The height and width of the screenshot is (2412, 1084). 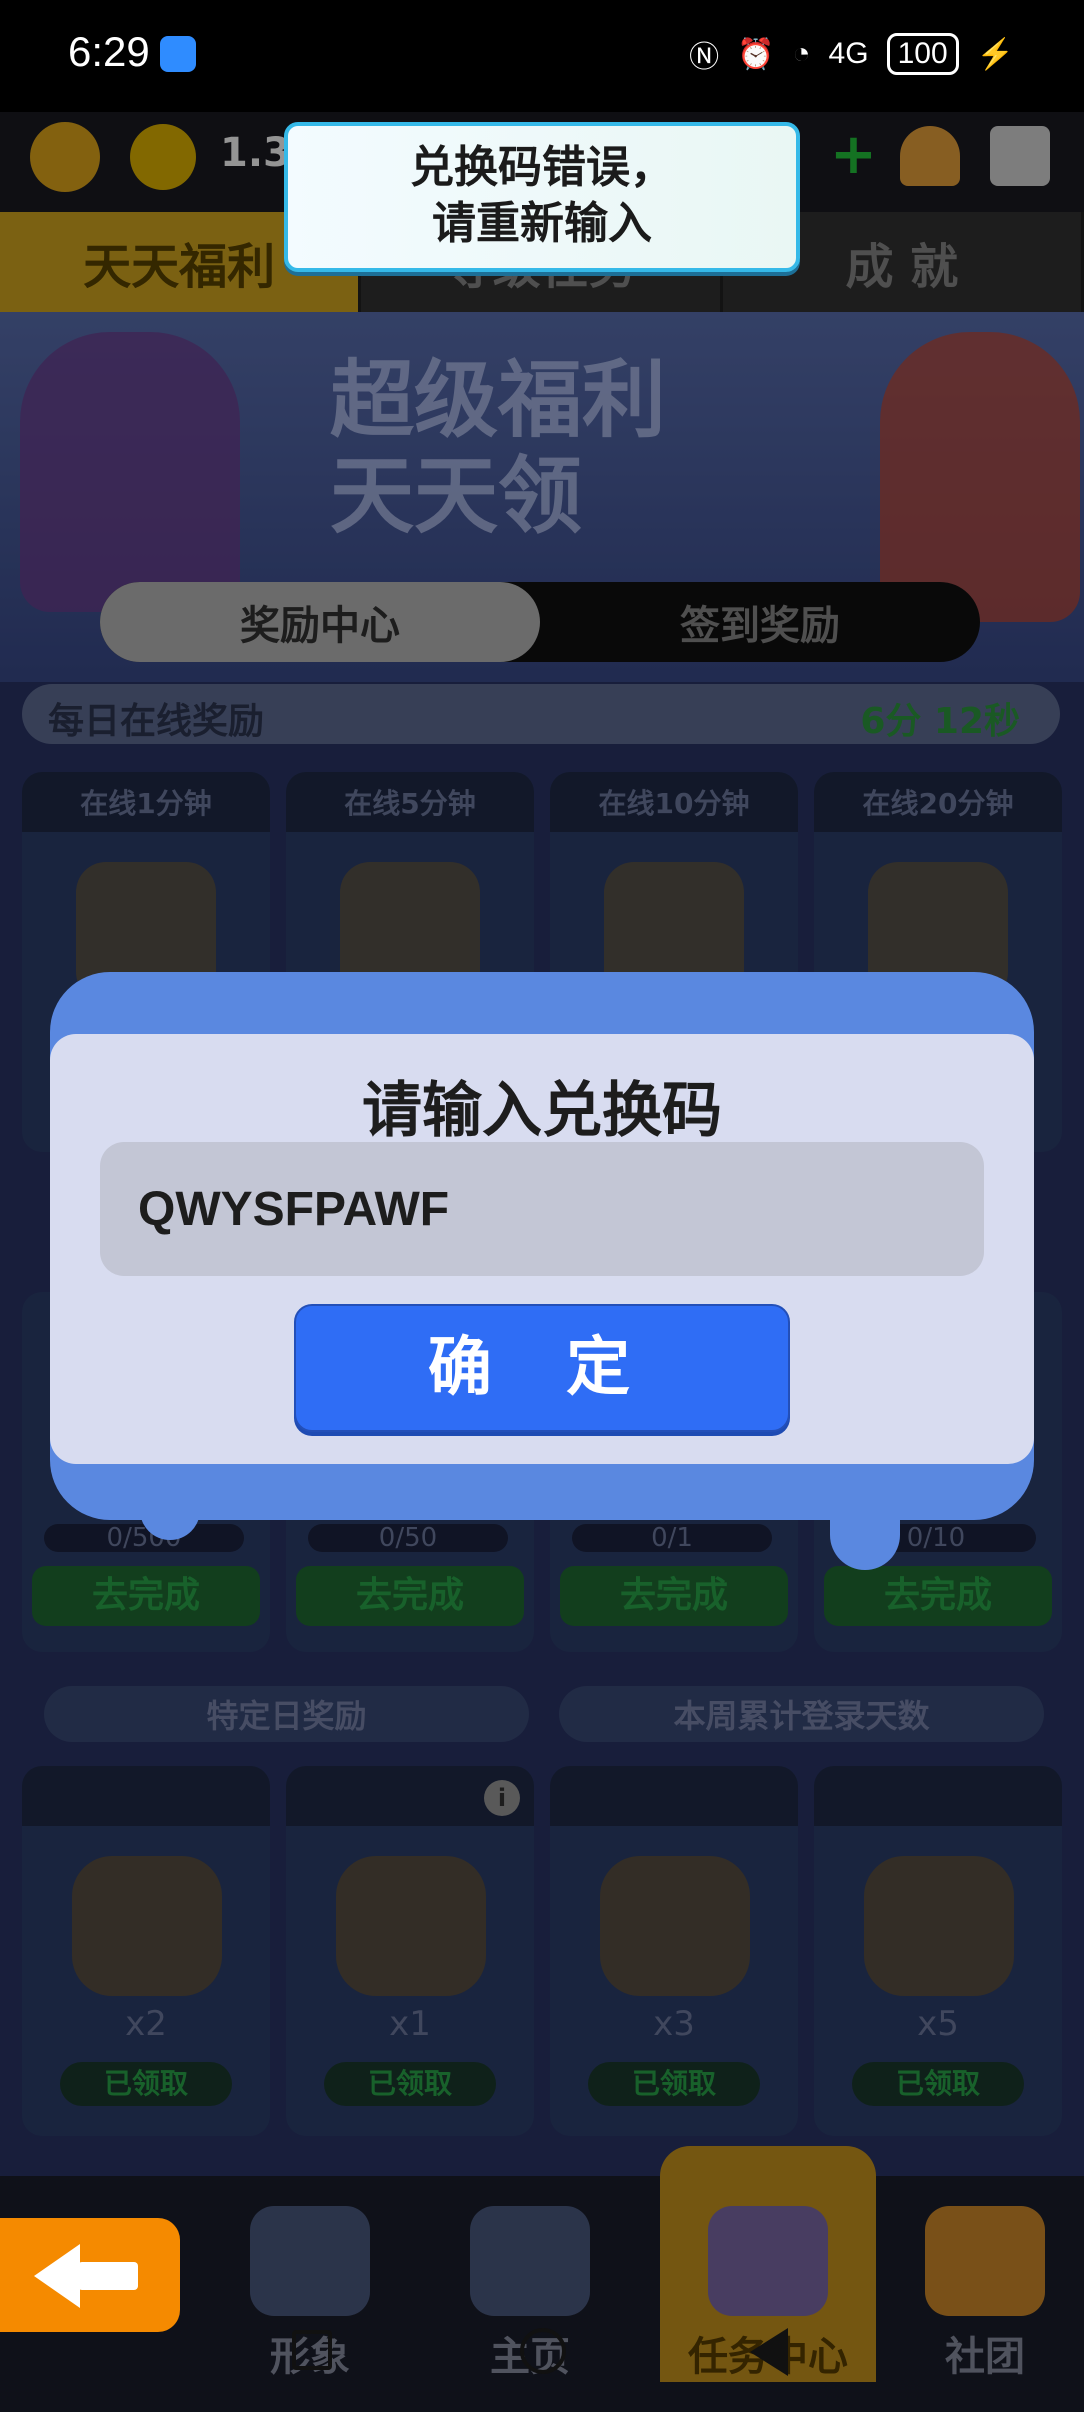 What do you see at coordinates (704, 57) in the screenshot?
I see `nfc-icon: Ⓝ` at bounding box center [704, 57].